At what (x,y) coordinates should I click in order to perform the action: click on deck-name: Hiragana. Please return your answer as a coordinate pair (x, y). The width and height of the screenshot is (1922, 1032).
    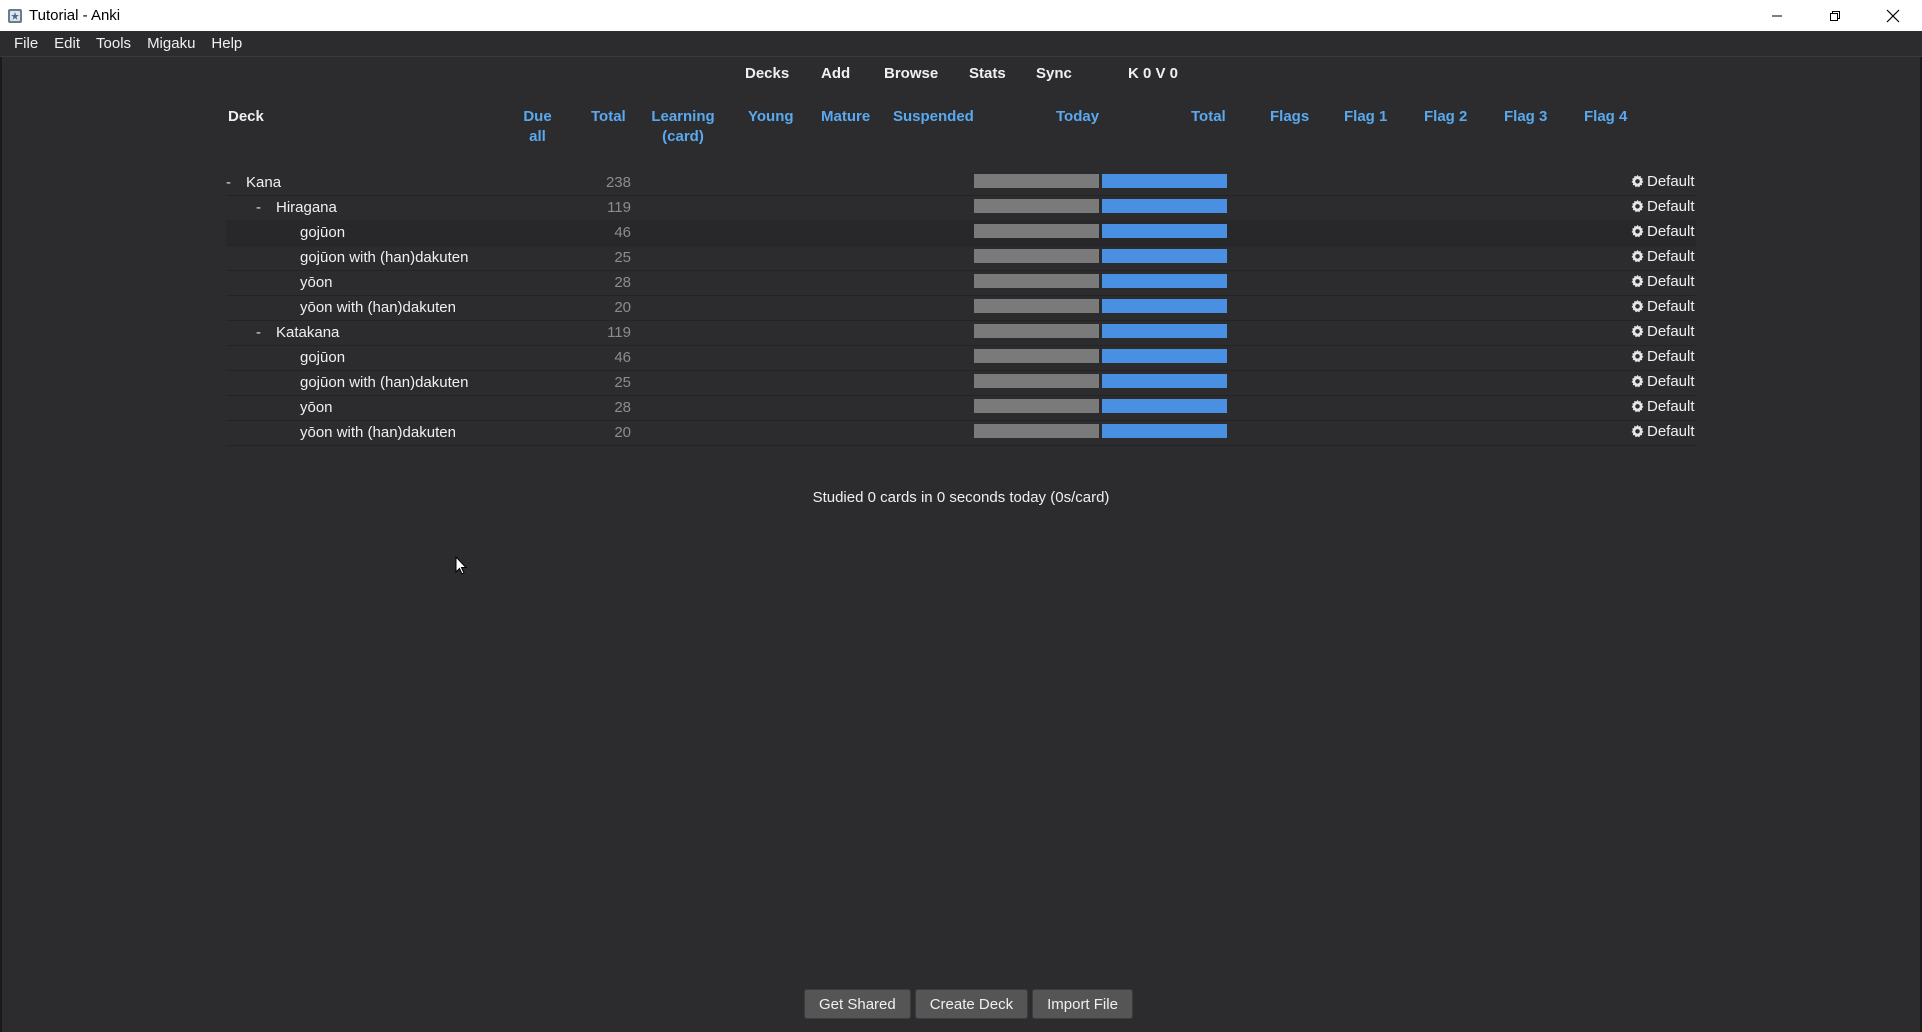
    Looking at the image, I should click on (306, 207).